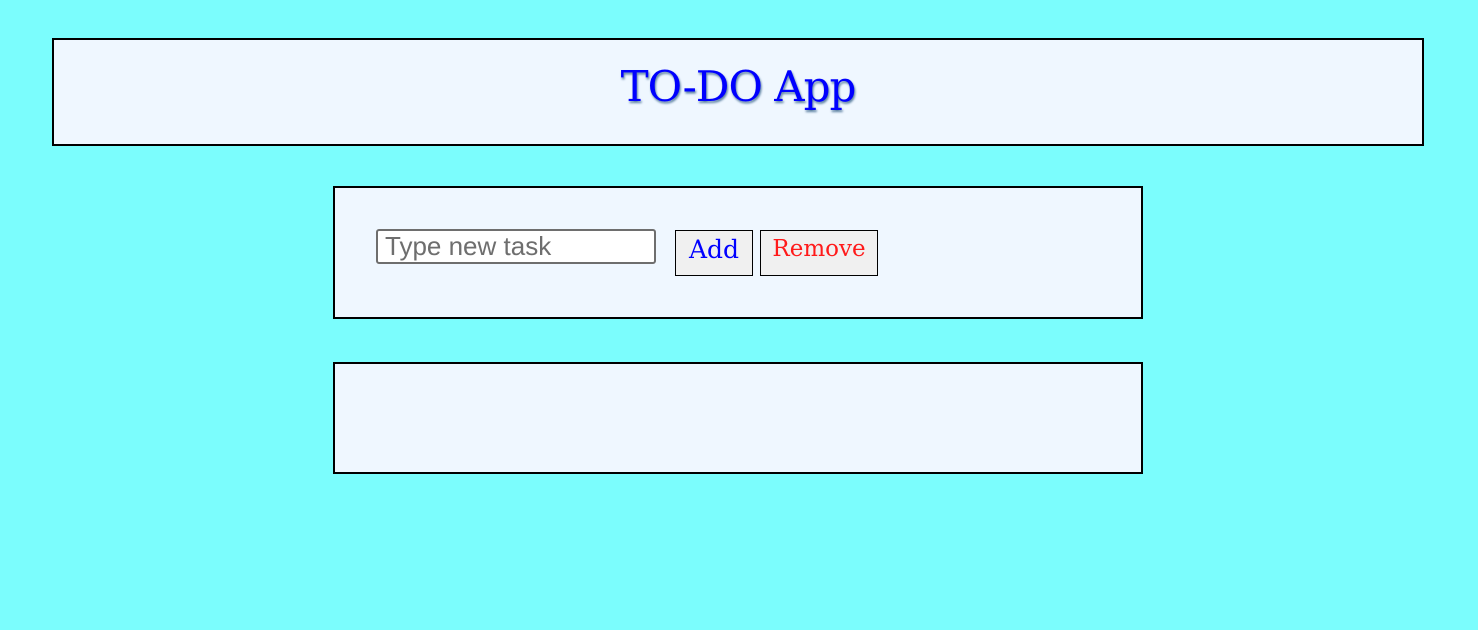  What do you see at coordinates (516, 246) in the screenshot?
I see `task-input` at bounding box center [516, 246].